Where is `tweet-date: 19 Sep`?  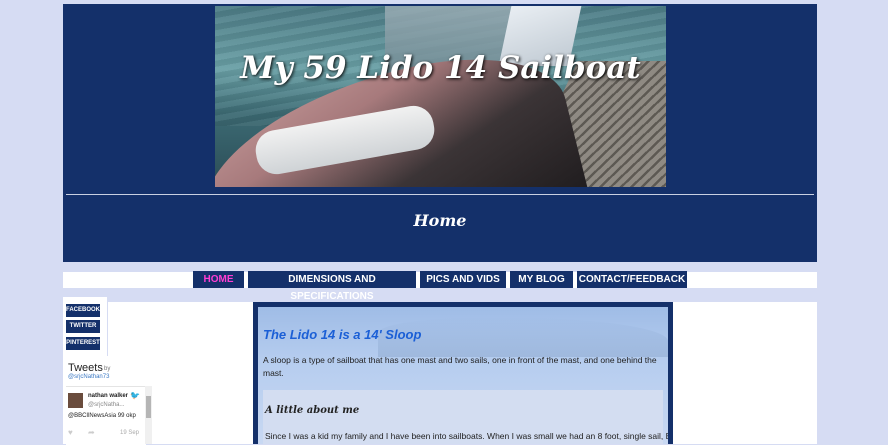
tweet-date: 19 Sep is located at coordinates (129, 433).